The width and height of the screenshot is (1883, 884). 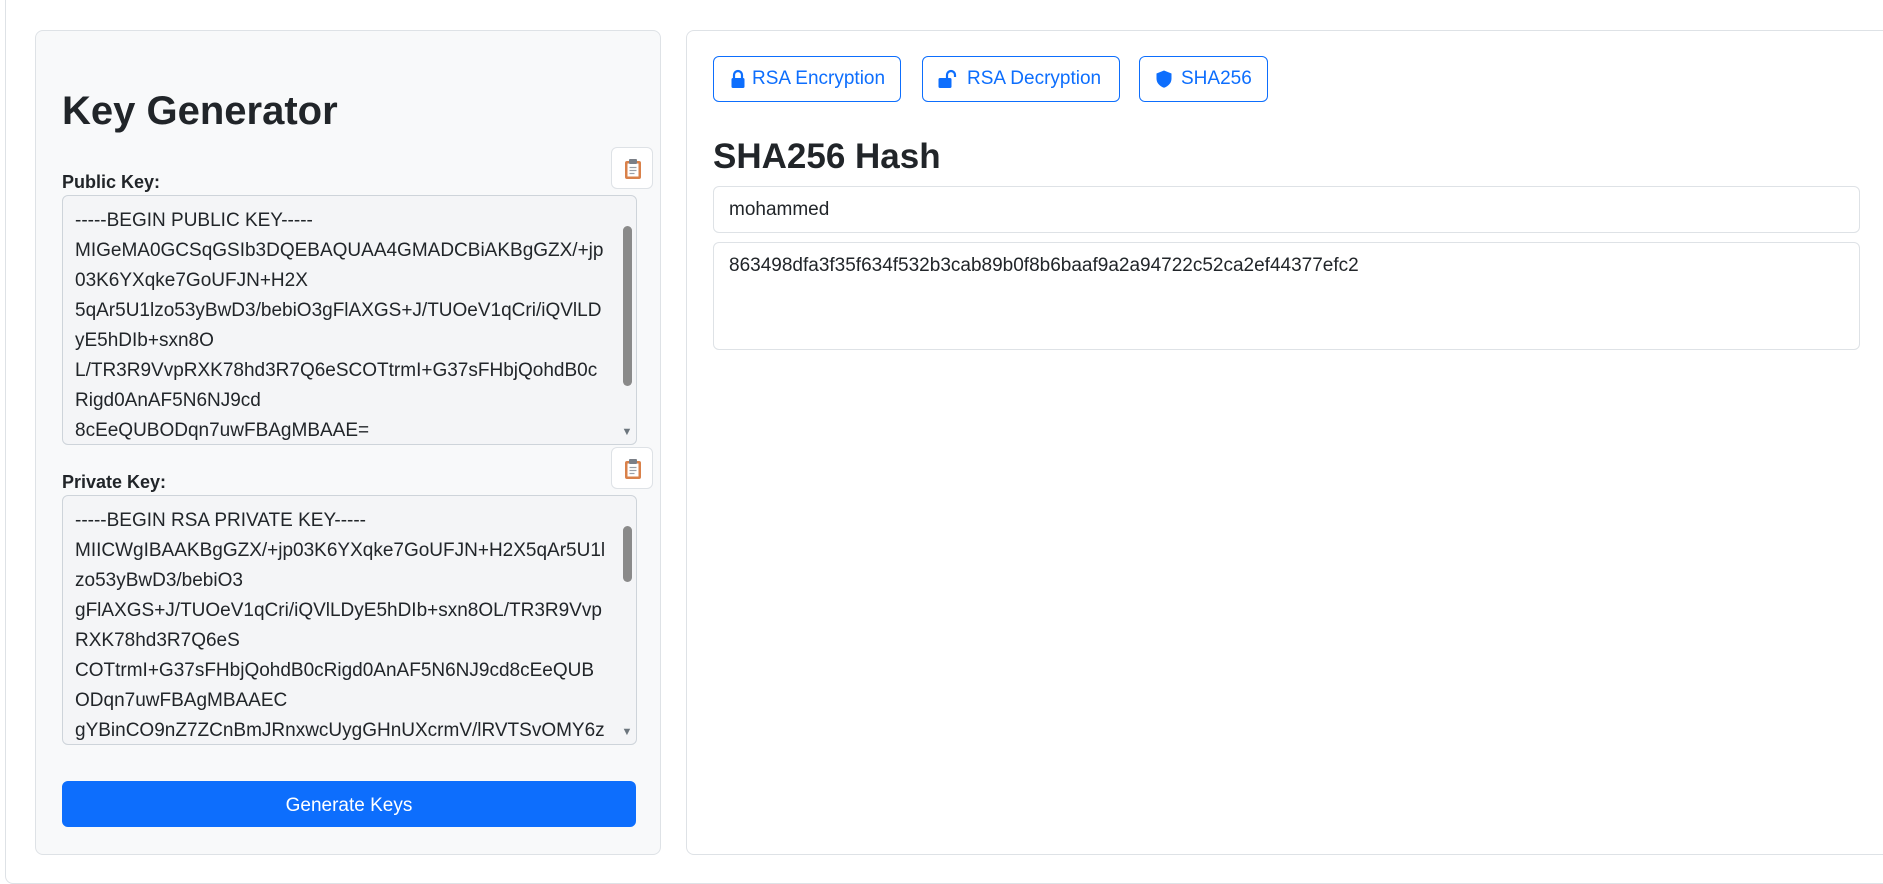 I want to click on tab-rsa-decryption: RSA Decryption, so click(x=1021, y=79).